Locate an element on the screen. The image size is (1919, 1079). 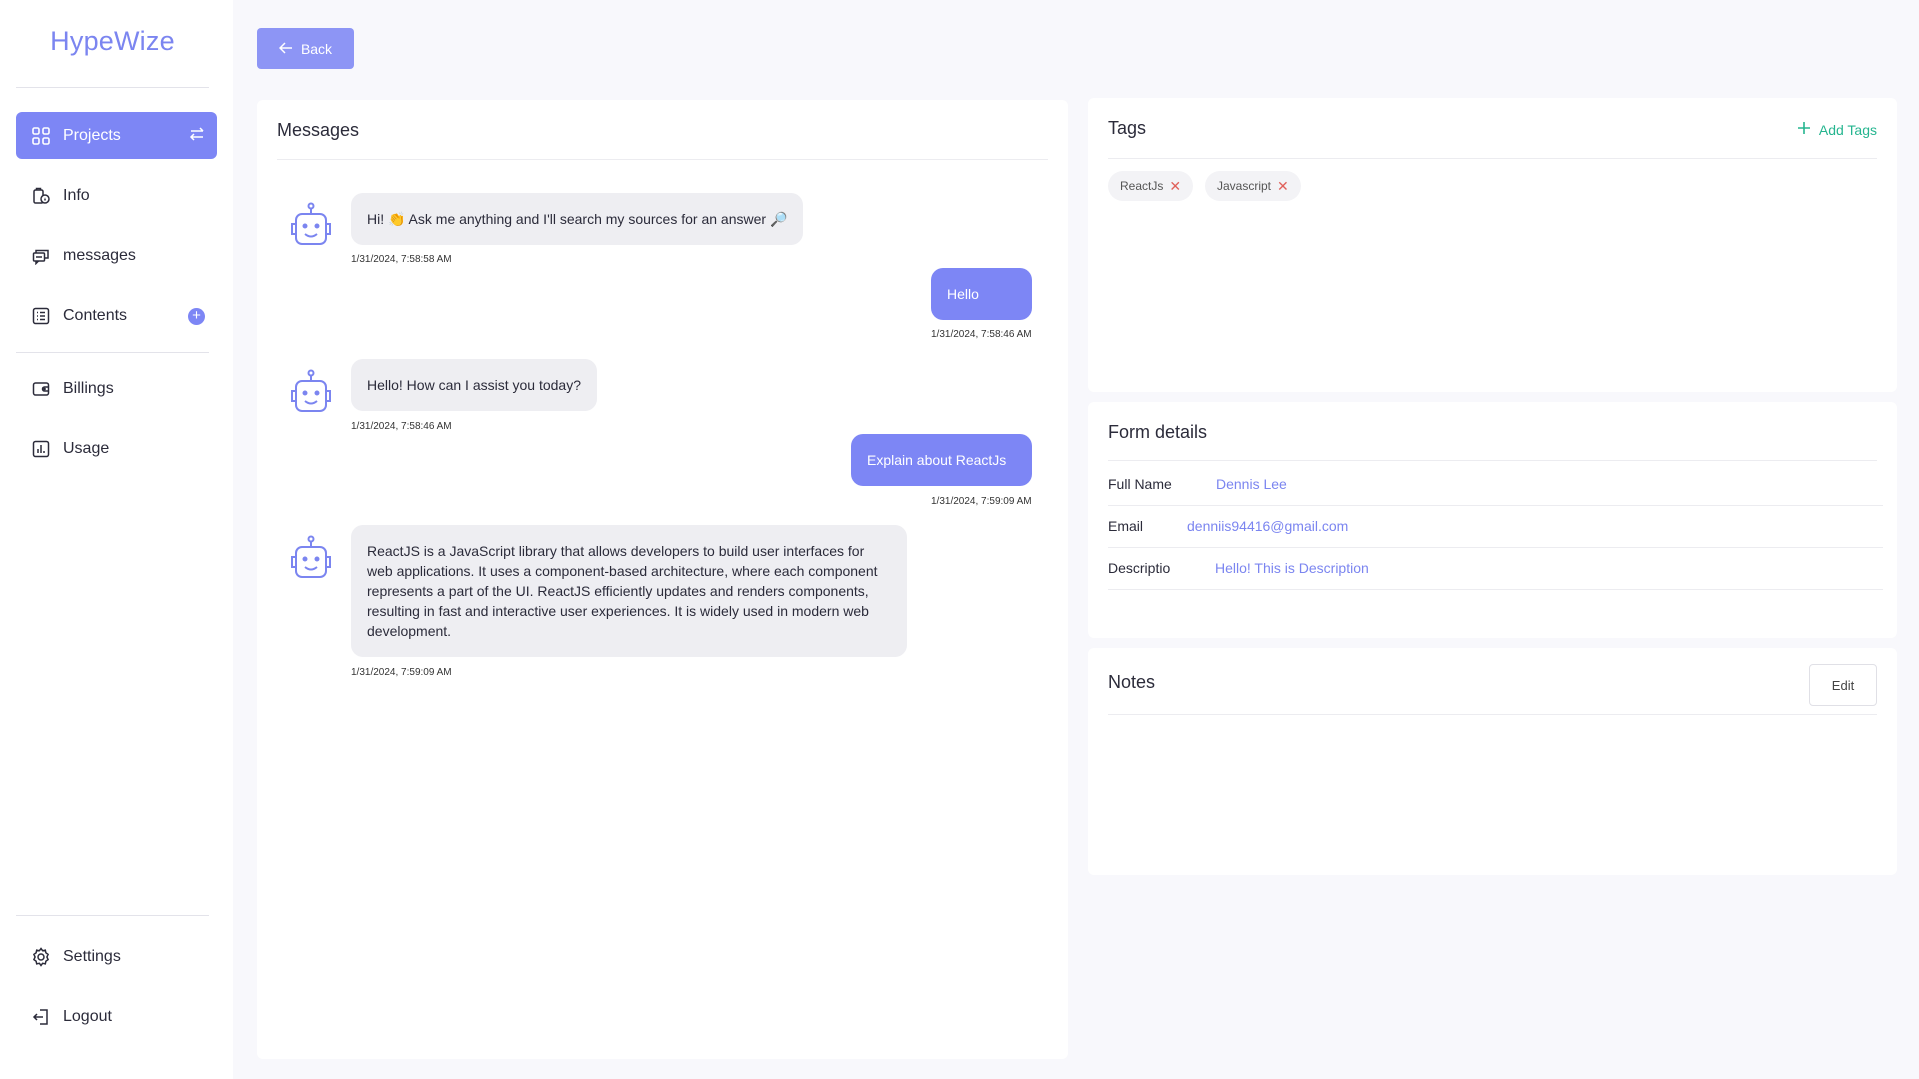
sidebar-item-label: Usage is located at coordinates (86, 448).